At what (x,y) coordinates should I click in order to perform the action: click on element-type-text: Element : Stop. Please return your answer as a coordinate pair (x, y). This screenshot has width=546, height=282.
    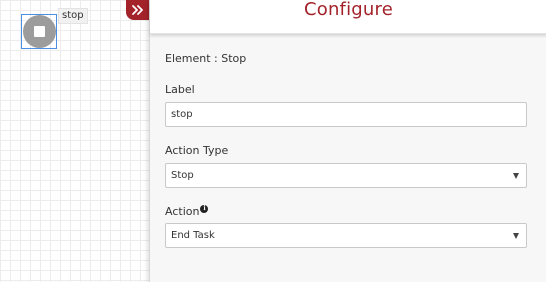
    Looking at the image, I should click on (206, 58).